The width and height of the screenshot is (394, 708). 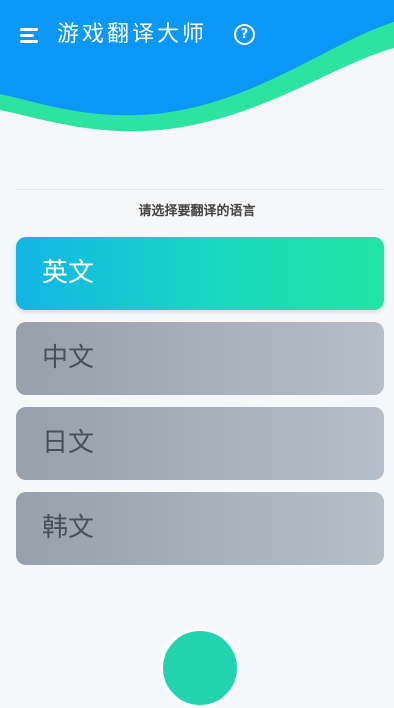 I want to click on language-label: 英文, so click(x=68, y=273).